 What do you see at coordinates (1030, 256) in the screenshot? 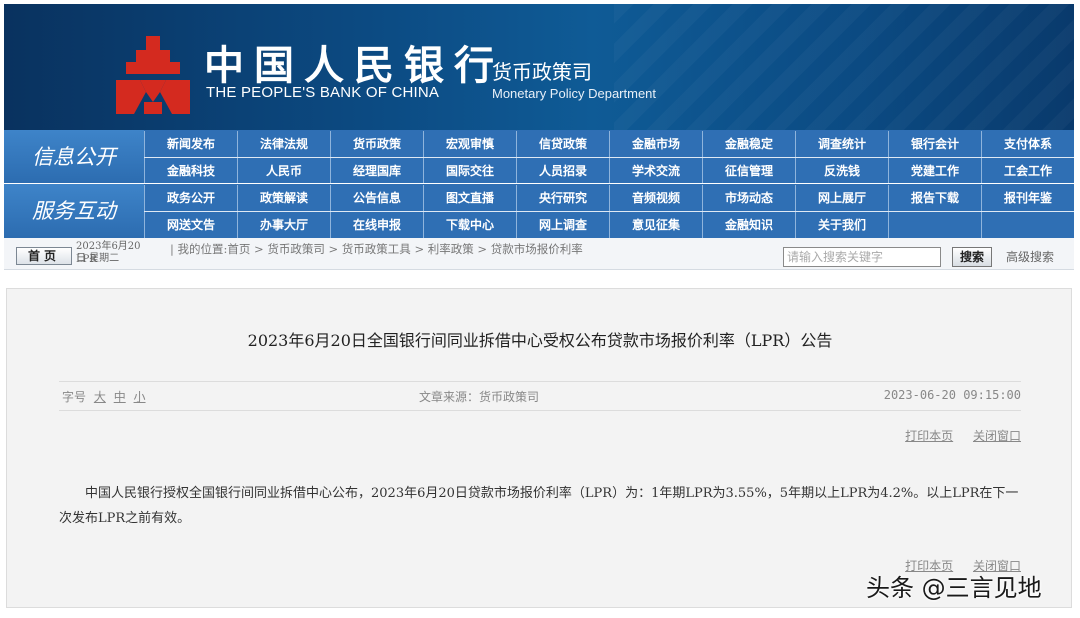
I see `advanced-search-link: 高级搜索` at bounding box center [1030, 256].